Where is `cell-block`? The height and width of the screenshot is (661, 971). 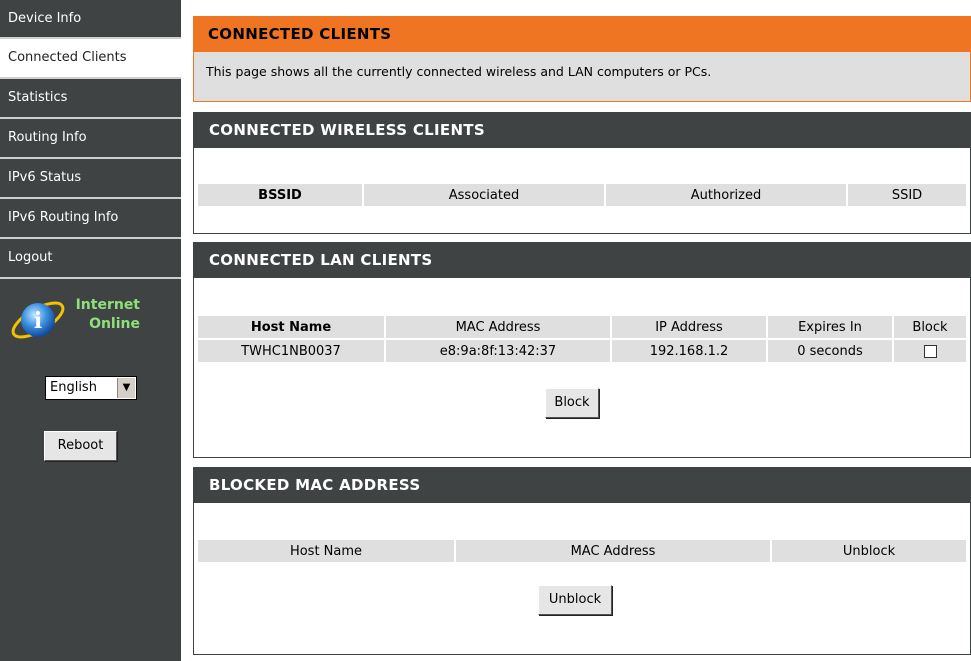
cell-block is located at coordinates (930, 351).